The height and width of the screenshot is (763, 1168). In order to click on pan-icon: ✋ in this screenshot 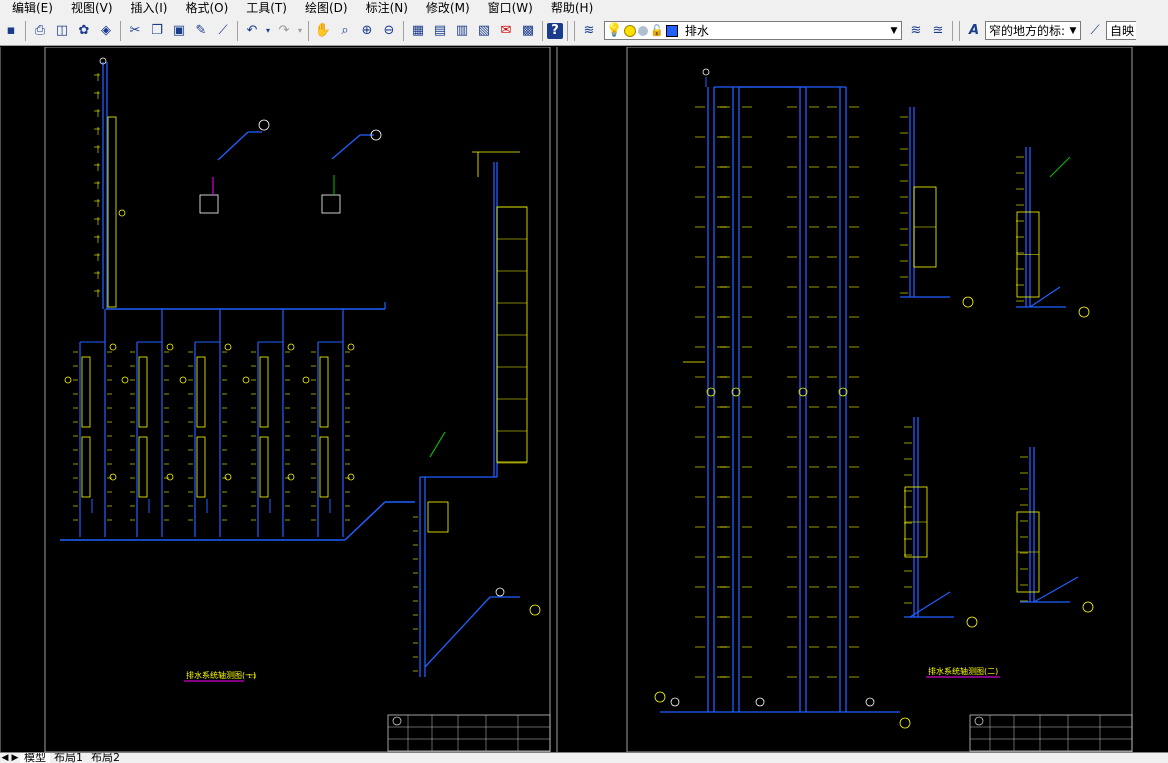, I will do `click(323, 31)`.